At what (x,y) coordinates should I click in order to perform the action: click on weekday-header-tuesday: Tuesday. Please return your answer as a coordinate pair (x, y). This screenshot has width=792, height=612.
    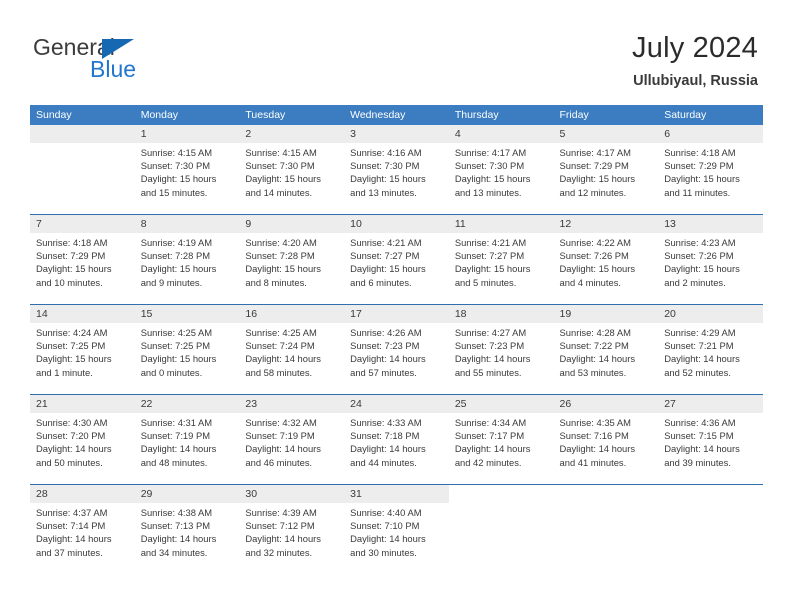
    Looking at the image, I should click on (292, 115).